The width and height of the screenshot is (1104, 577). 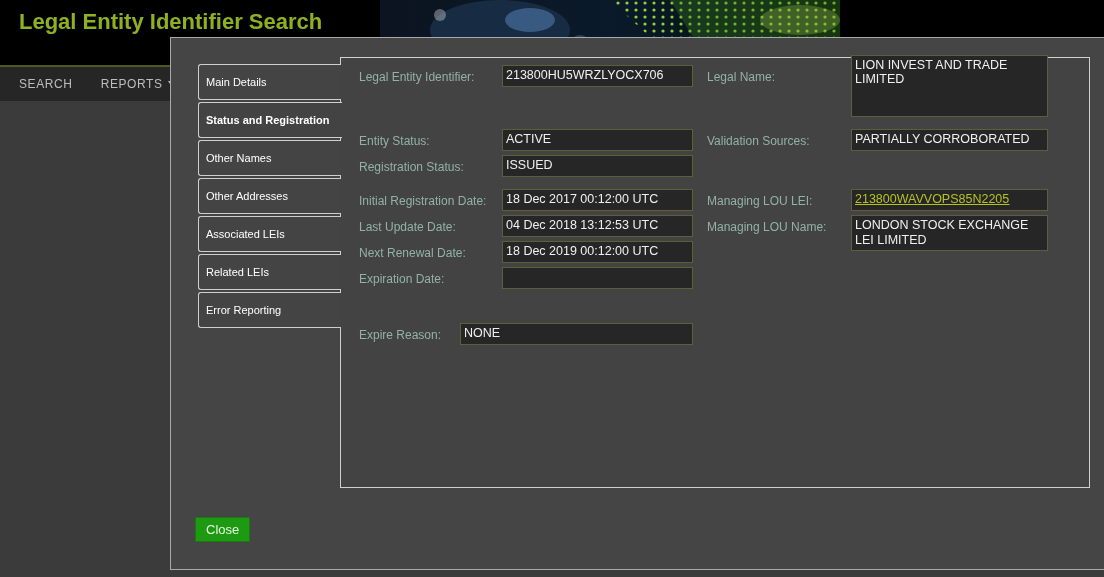 What do you see at coordinates (269, 272) in the screenshot?
I see `tab: Related LEIs` at bounding box center [269, 272].